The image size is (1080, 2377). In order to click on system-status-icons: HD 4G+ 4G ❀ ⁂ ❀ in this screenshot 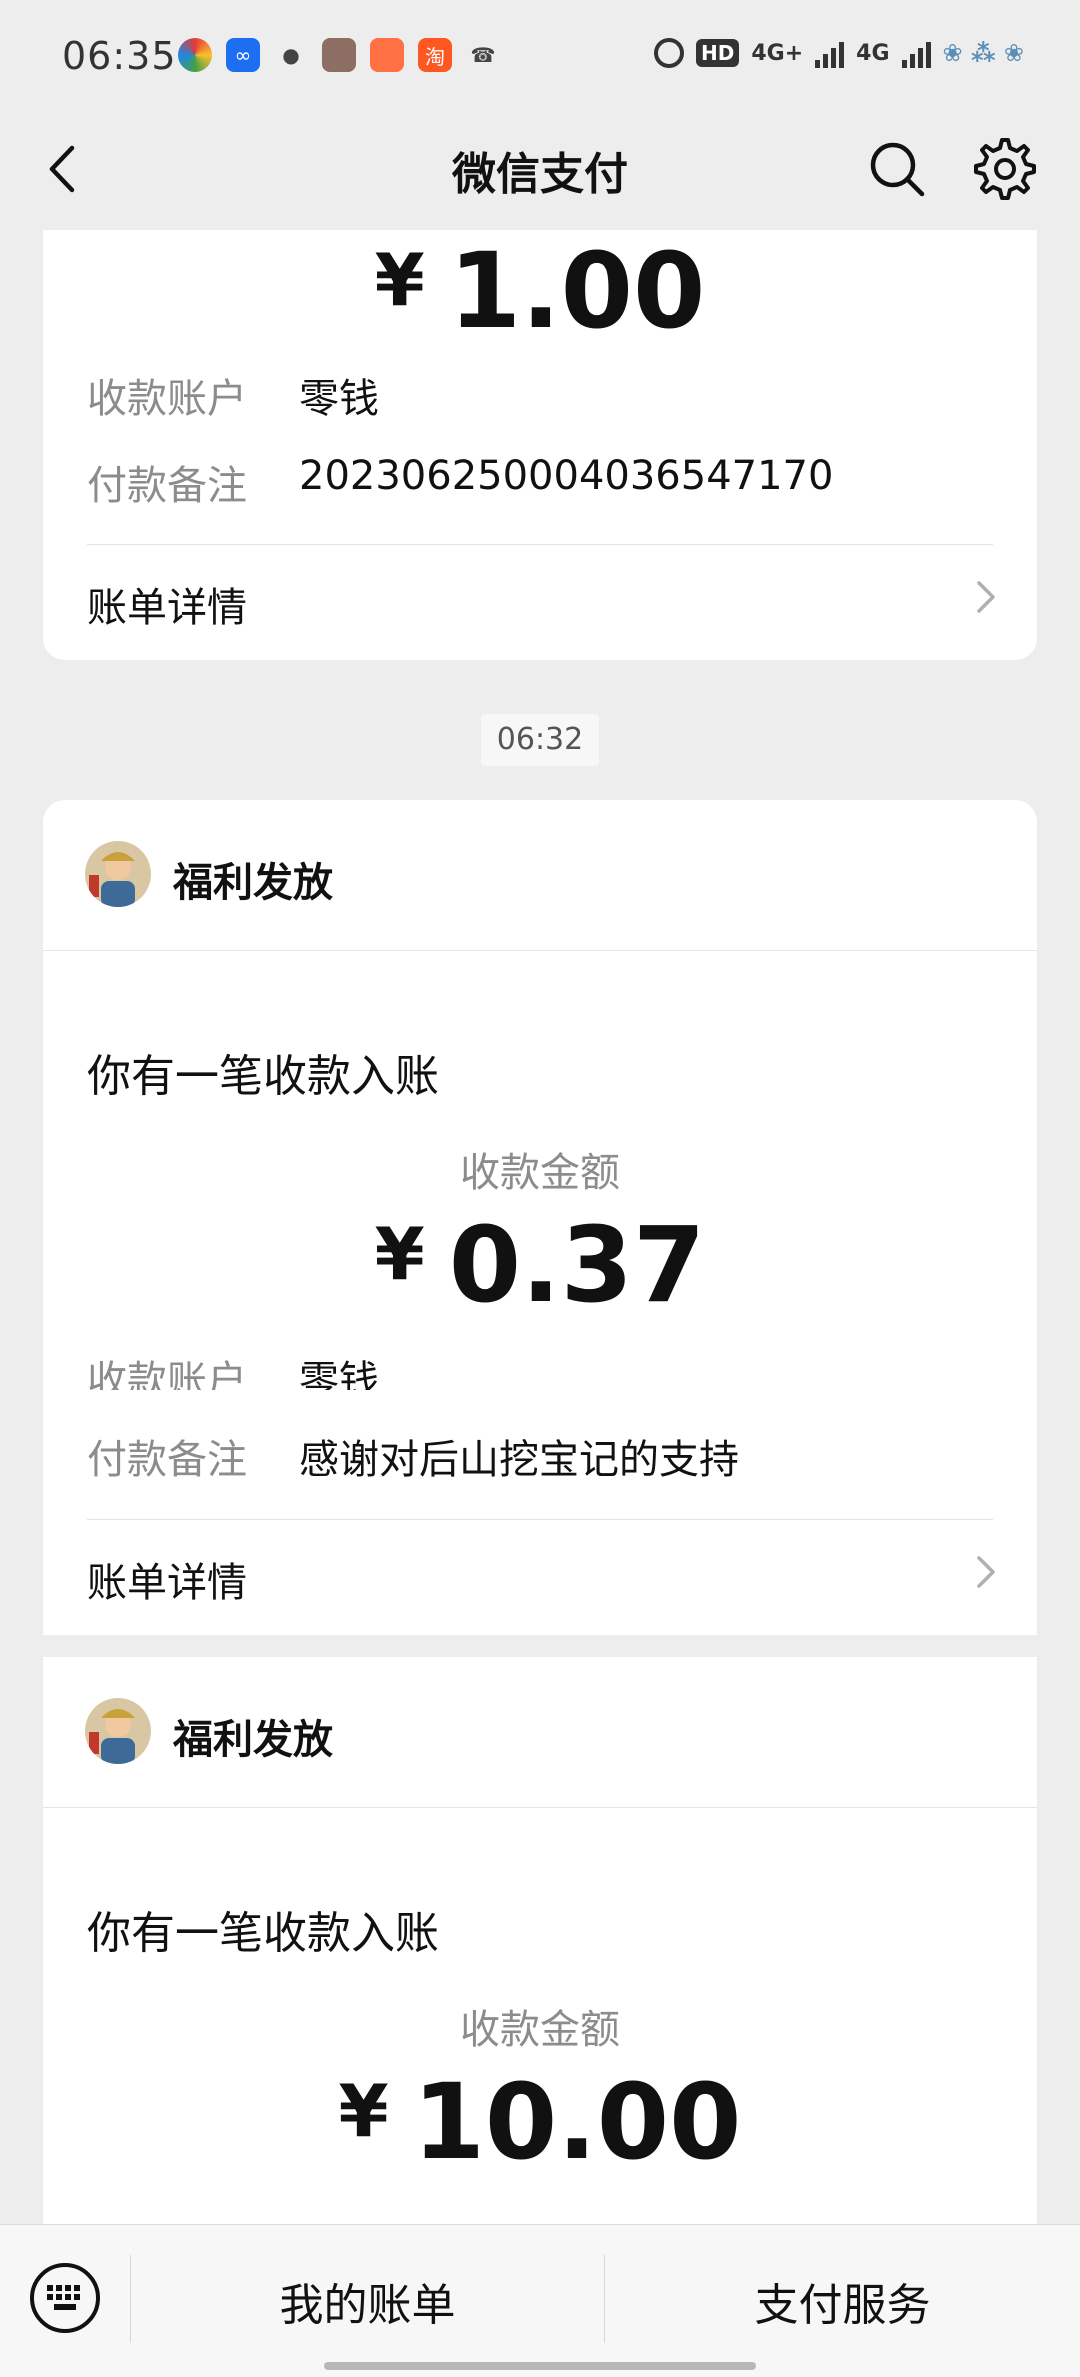, I will do `click(838, 53)`.